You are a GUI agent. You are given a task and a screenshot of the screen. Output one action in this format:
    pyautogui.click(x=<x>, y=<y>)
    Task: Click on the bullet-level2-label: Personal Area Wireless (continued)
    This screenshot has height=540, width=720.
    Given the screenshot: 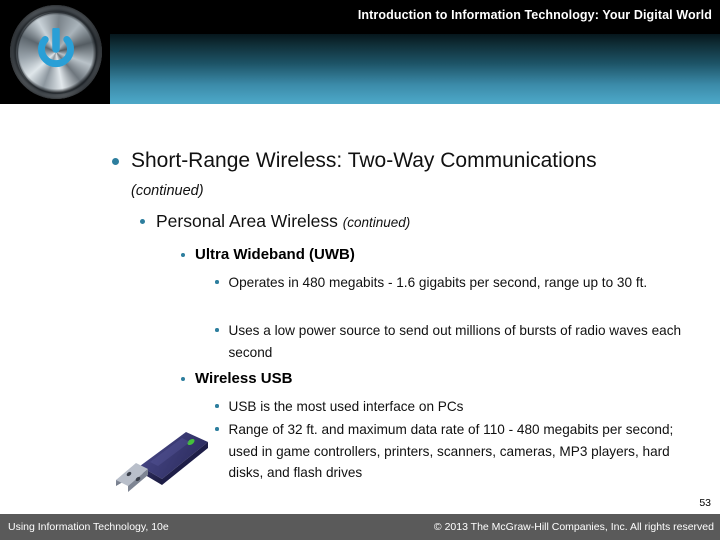 What is the action you would take?
    pyautogui.click(x=283, y=222)
    